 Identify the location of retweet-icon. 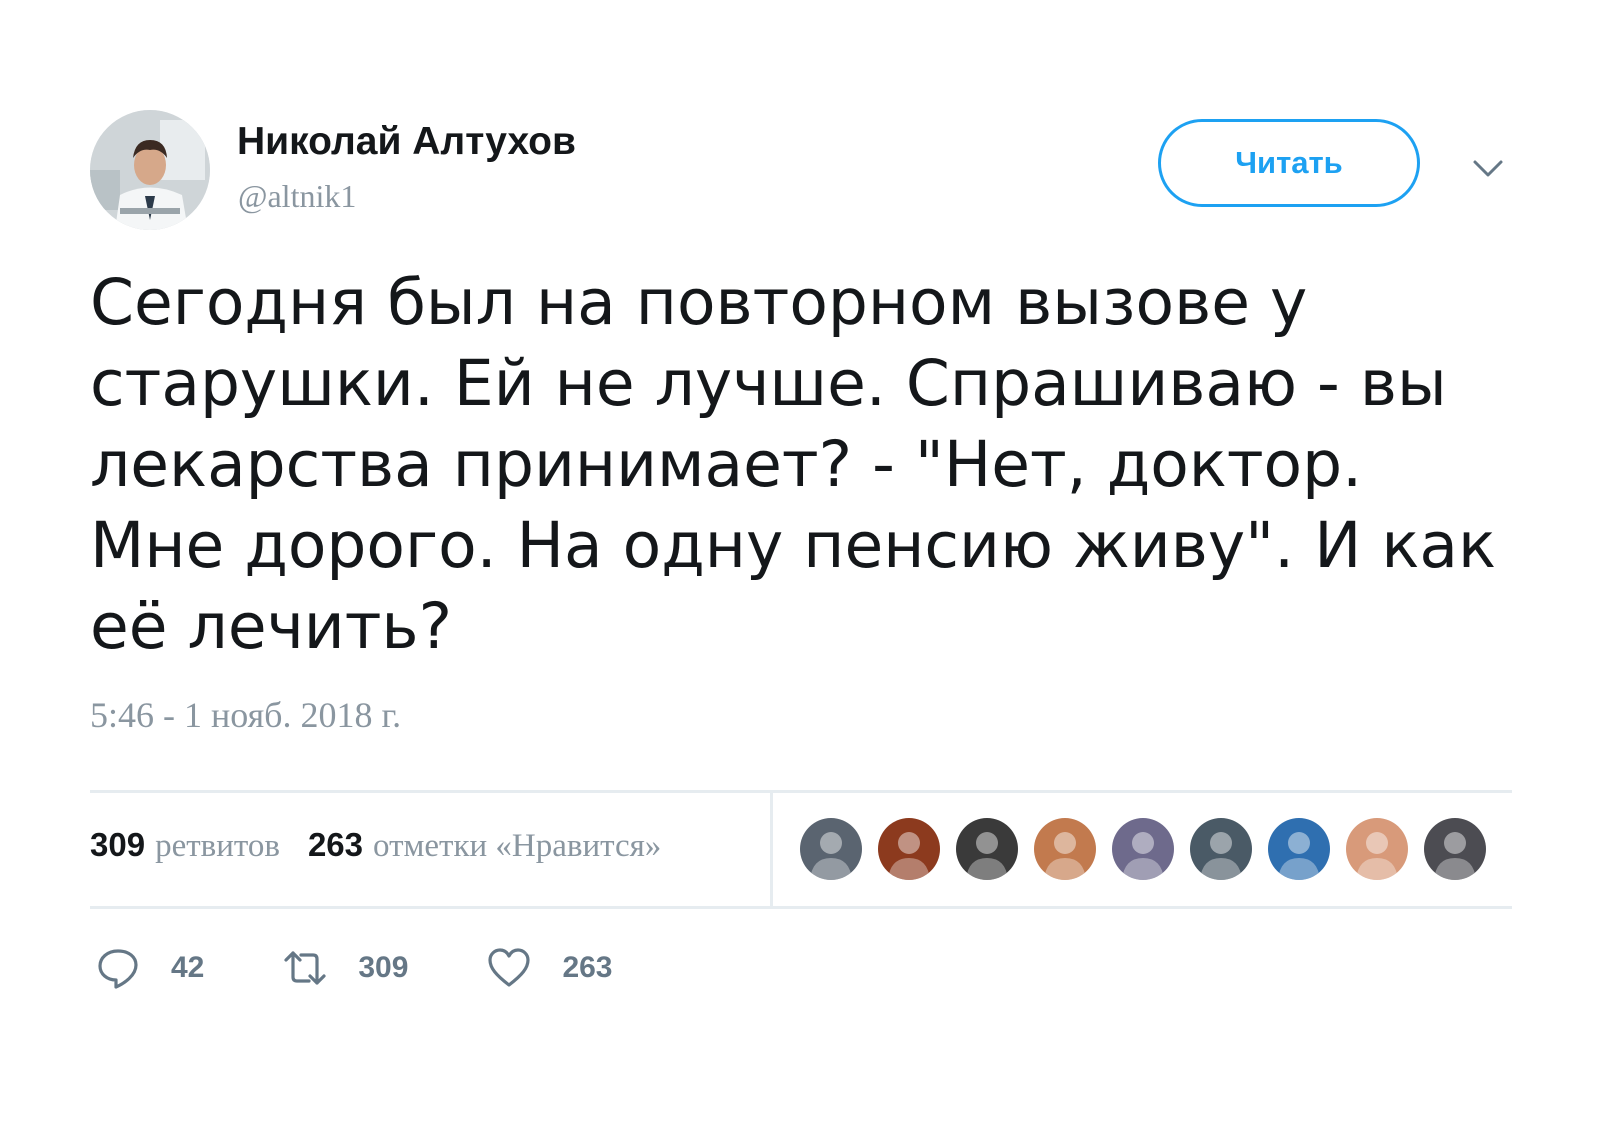
(305, 968).